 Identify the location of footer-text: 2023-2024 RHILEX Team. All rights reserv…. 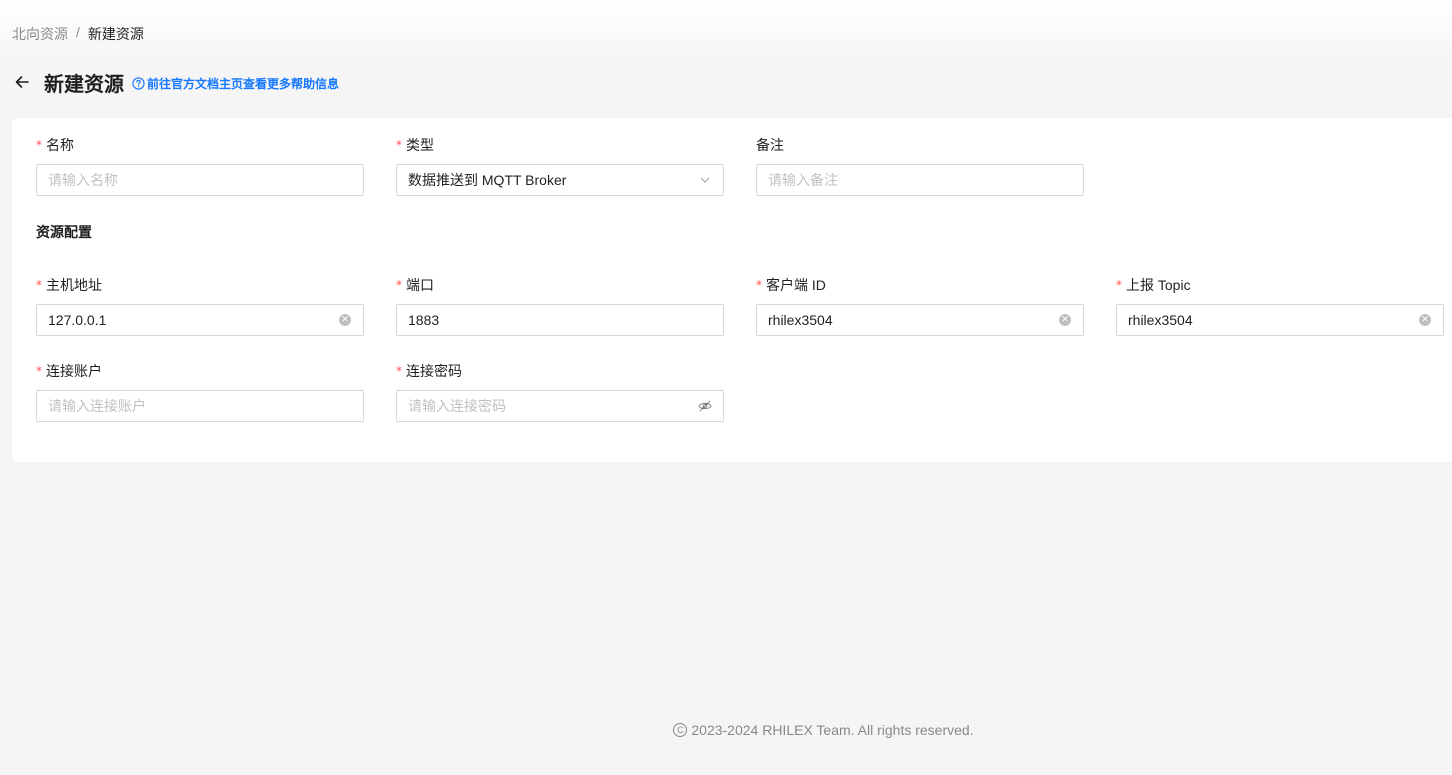
(832, 730).